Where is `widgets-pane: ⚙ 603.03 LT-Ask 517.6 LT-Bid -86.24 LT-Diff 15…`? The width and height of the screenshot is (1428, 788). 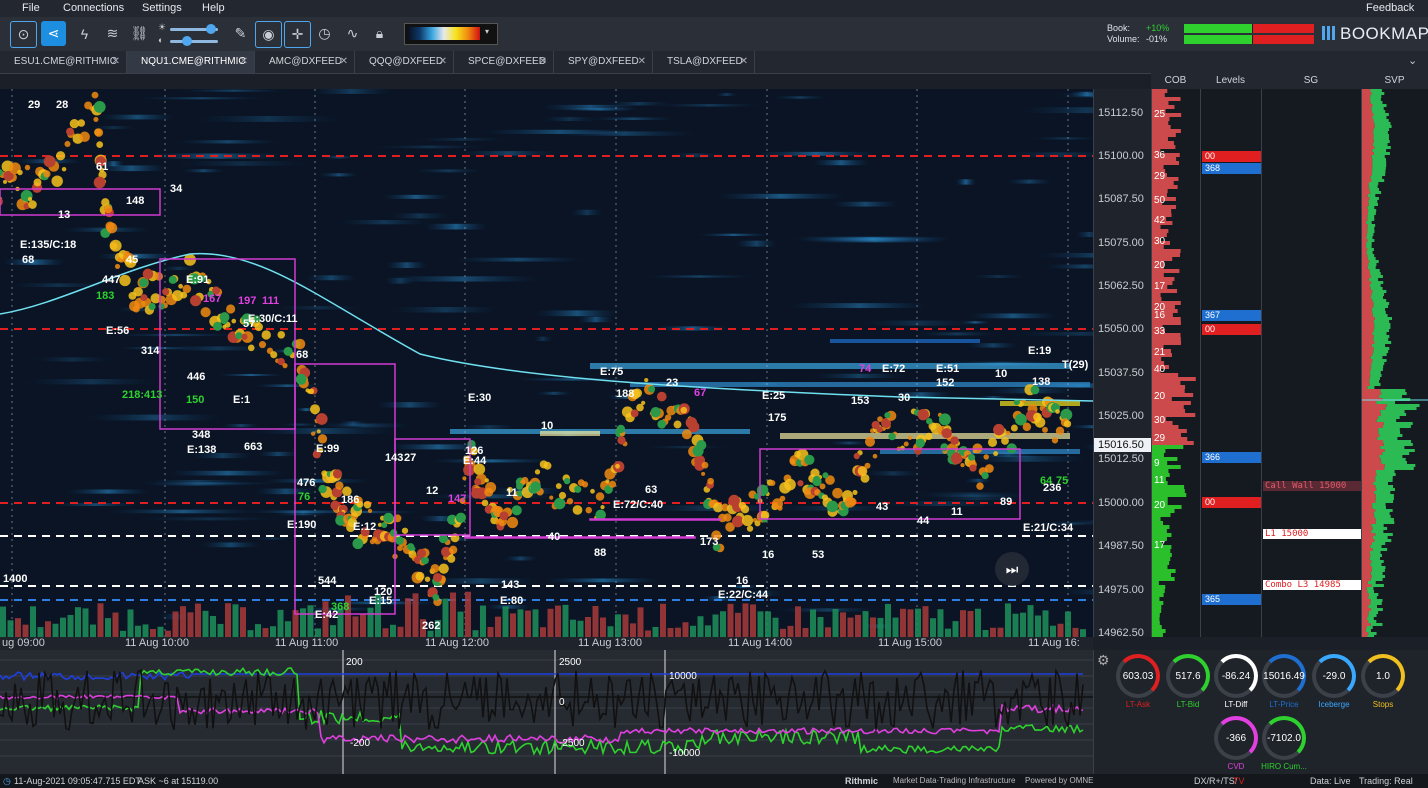
widgets-pane: ⚙ 603.03 LT-Ask 517.6 LT-Bid -86.24 LT-Diff 15… is located at coordinates (1260, 712).